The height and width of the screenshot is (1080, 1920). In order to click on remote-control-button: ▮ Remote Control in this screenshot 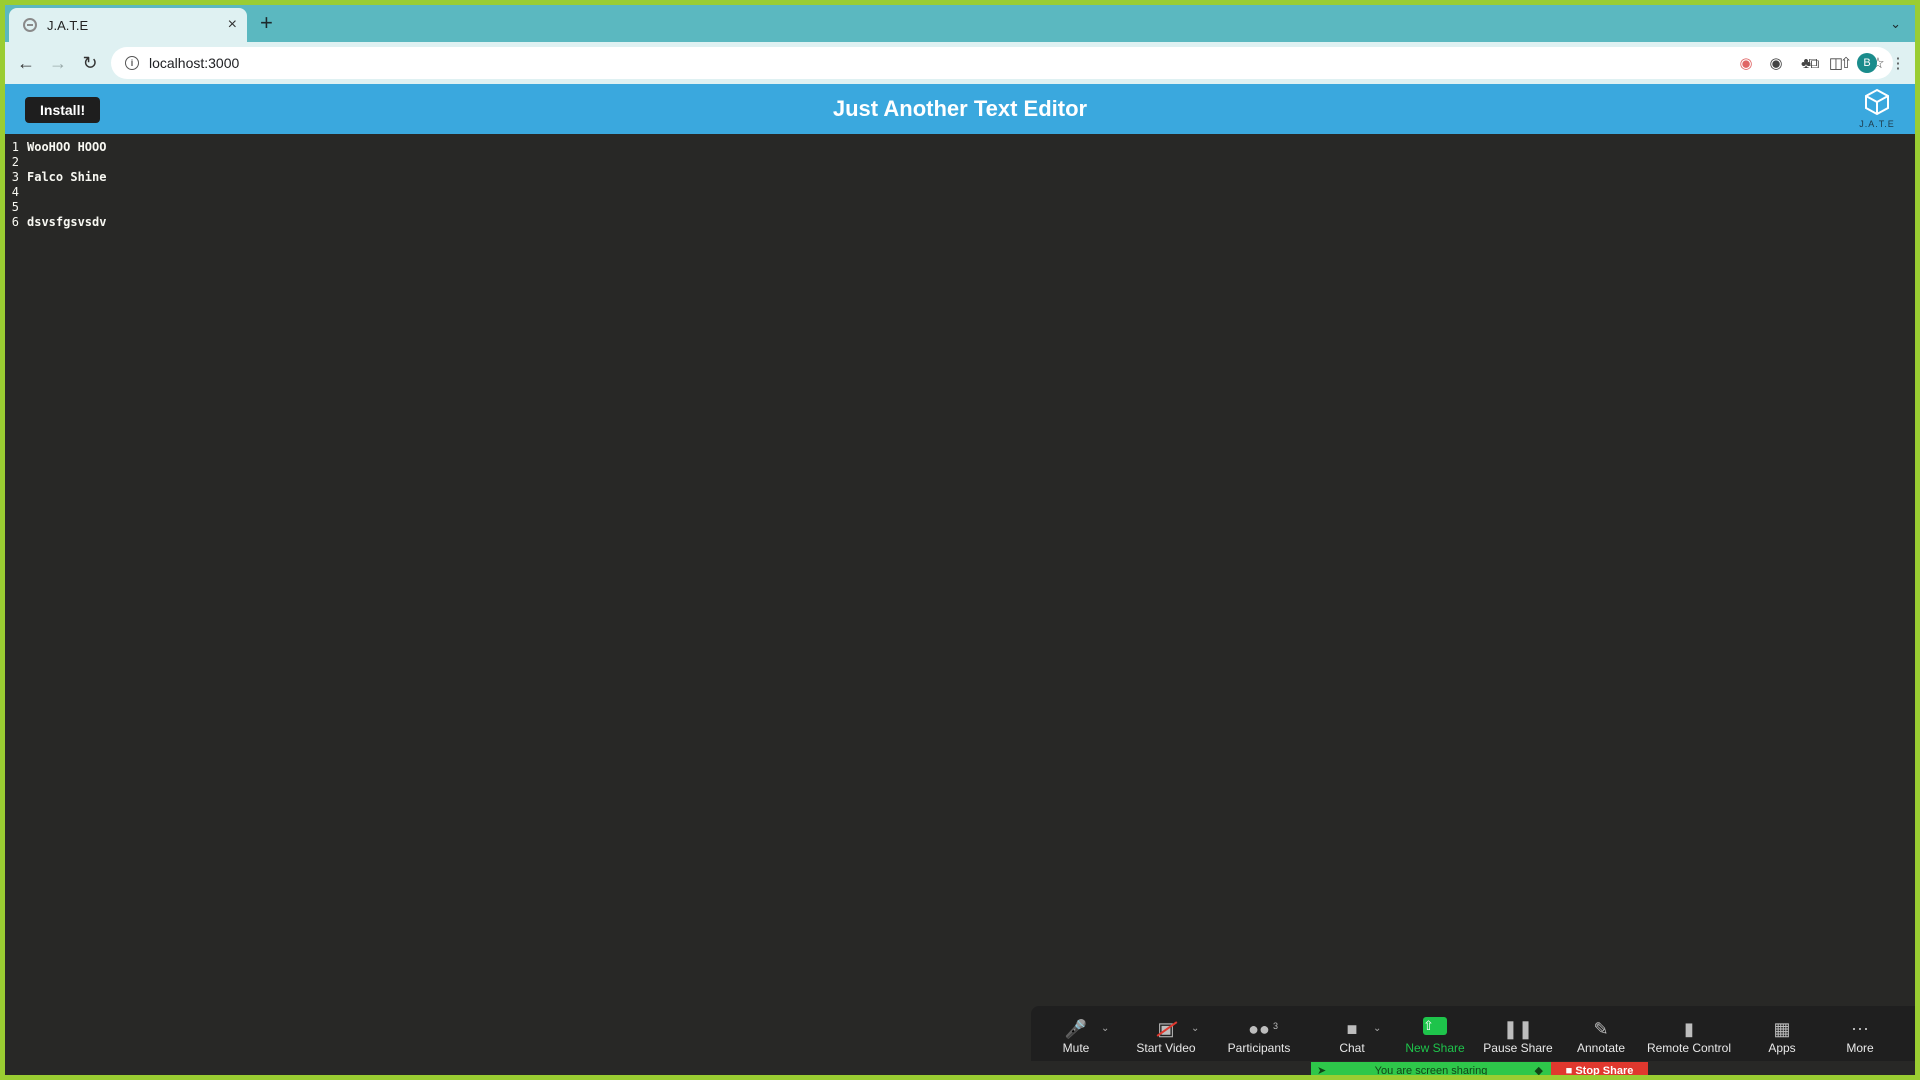, I will do `click(1689, 1036)`.